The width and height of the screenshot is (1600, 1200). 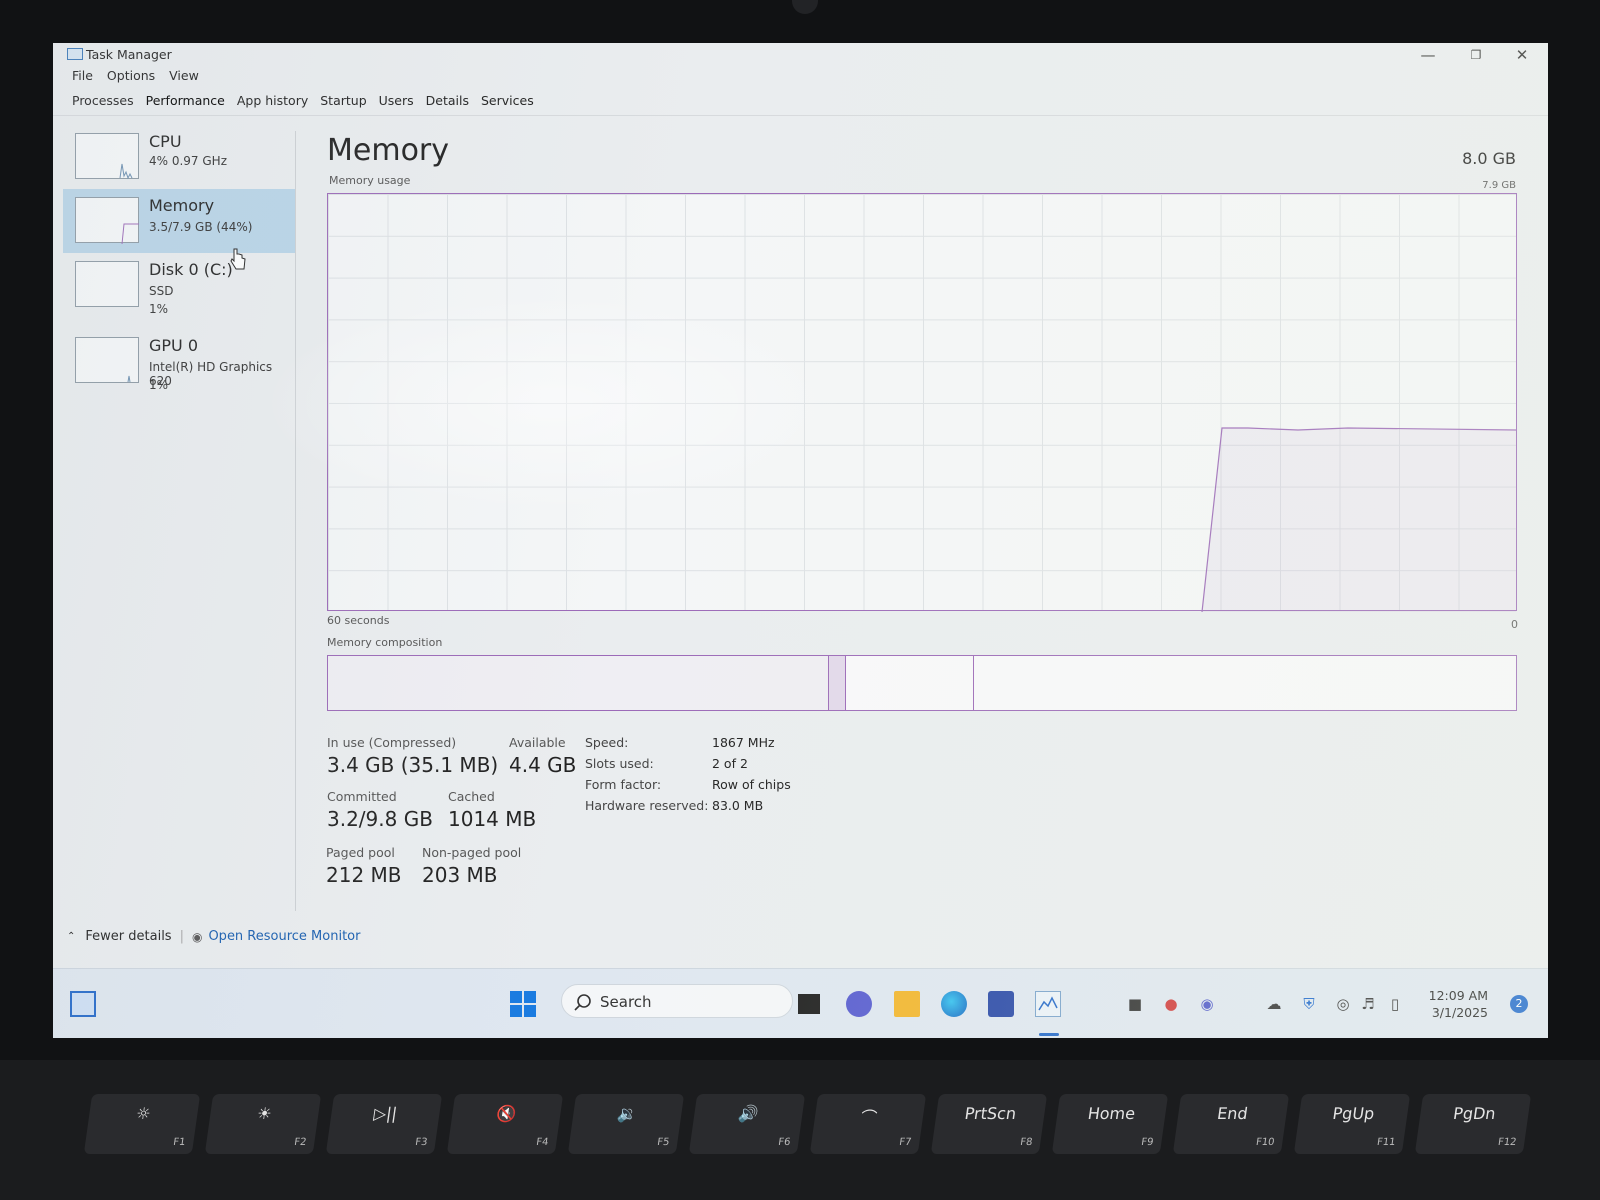 What do you see at coordinates (1428, 55) in the screenshot?
I see `minimize-button: —` at bounding box center [1428, 55].